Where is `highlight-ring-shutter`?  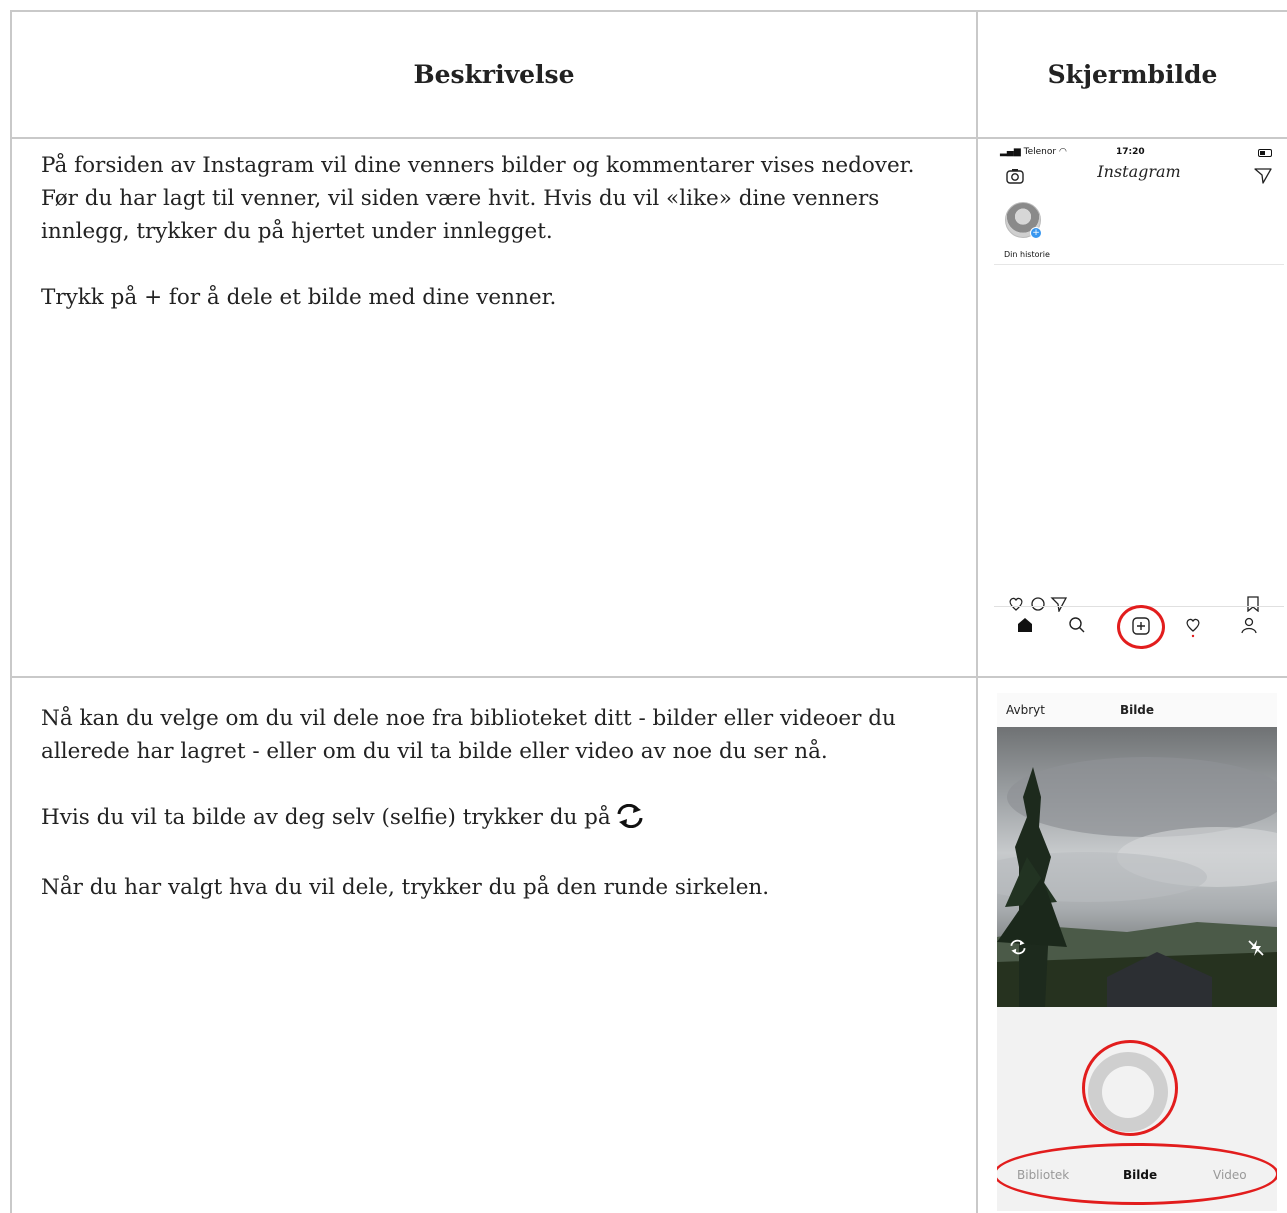 highlight-ring-shutter is located at coordinates (1130, 1088).